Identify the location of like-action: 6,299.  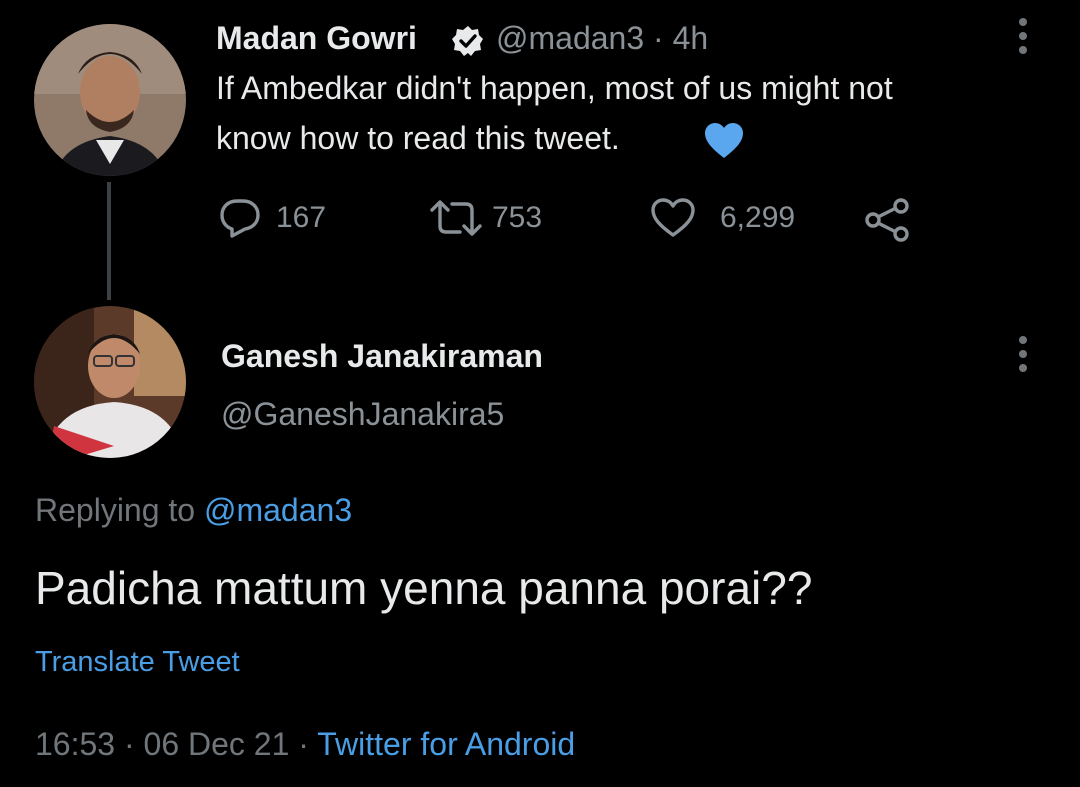
(722, 218).